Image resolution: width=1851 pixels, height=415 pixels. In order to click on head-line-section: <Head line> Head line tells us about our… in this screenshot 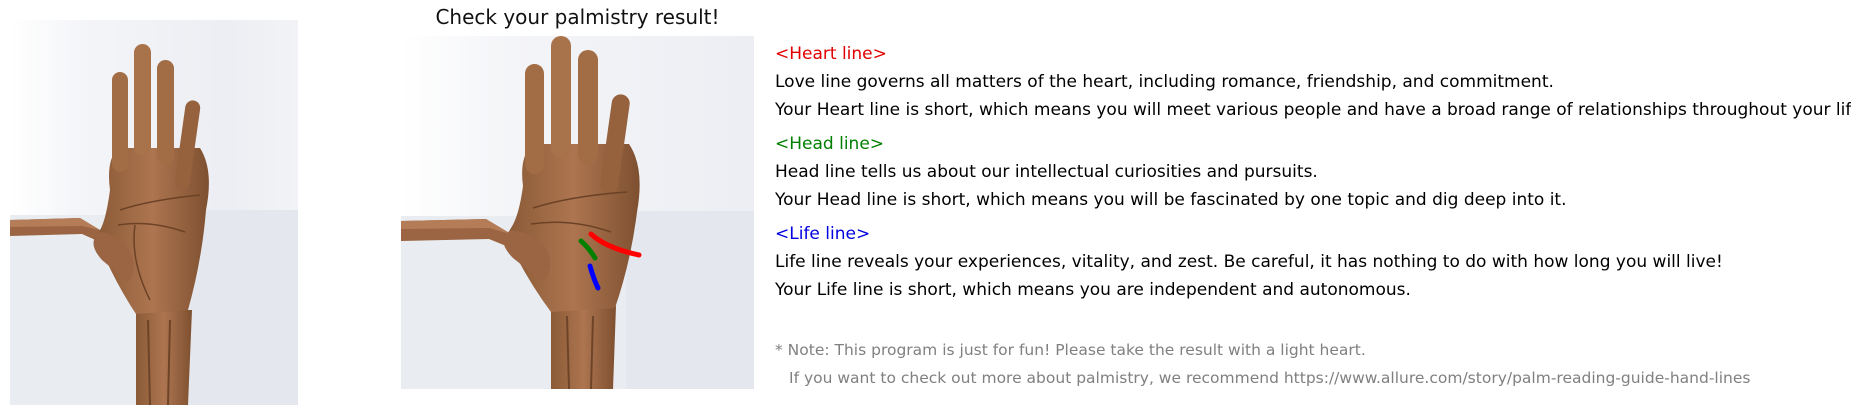, I will do `click(1310, 172)`.